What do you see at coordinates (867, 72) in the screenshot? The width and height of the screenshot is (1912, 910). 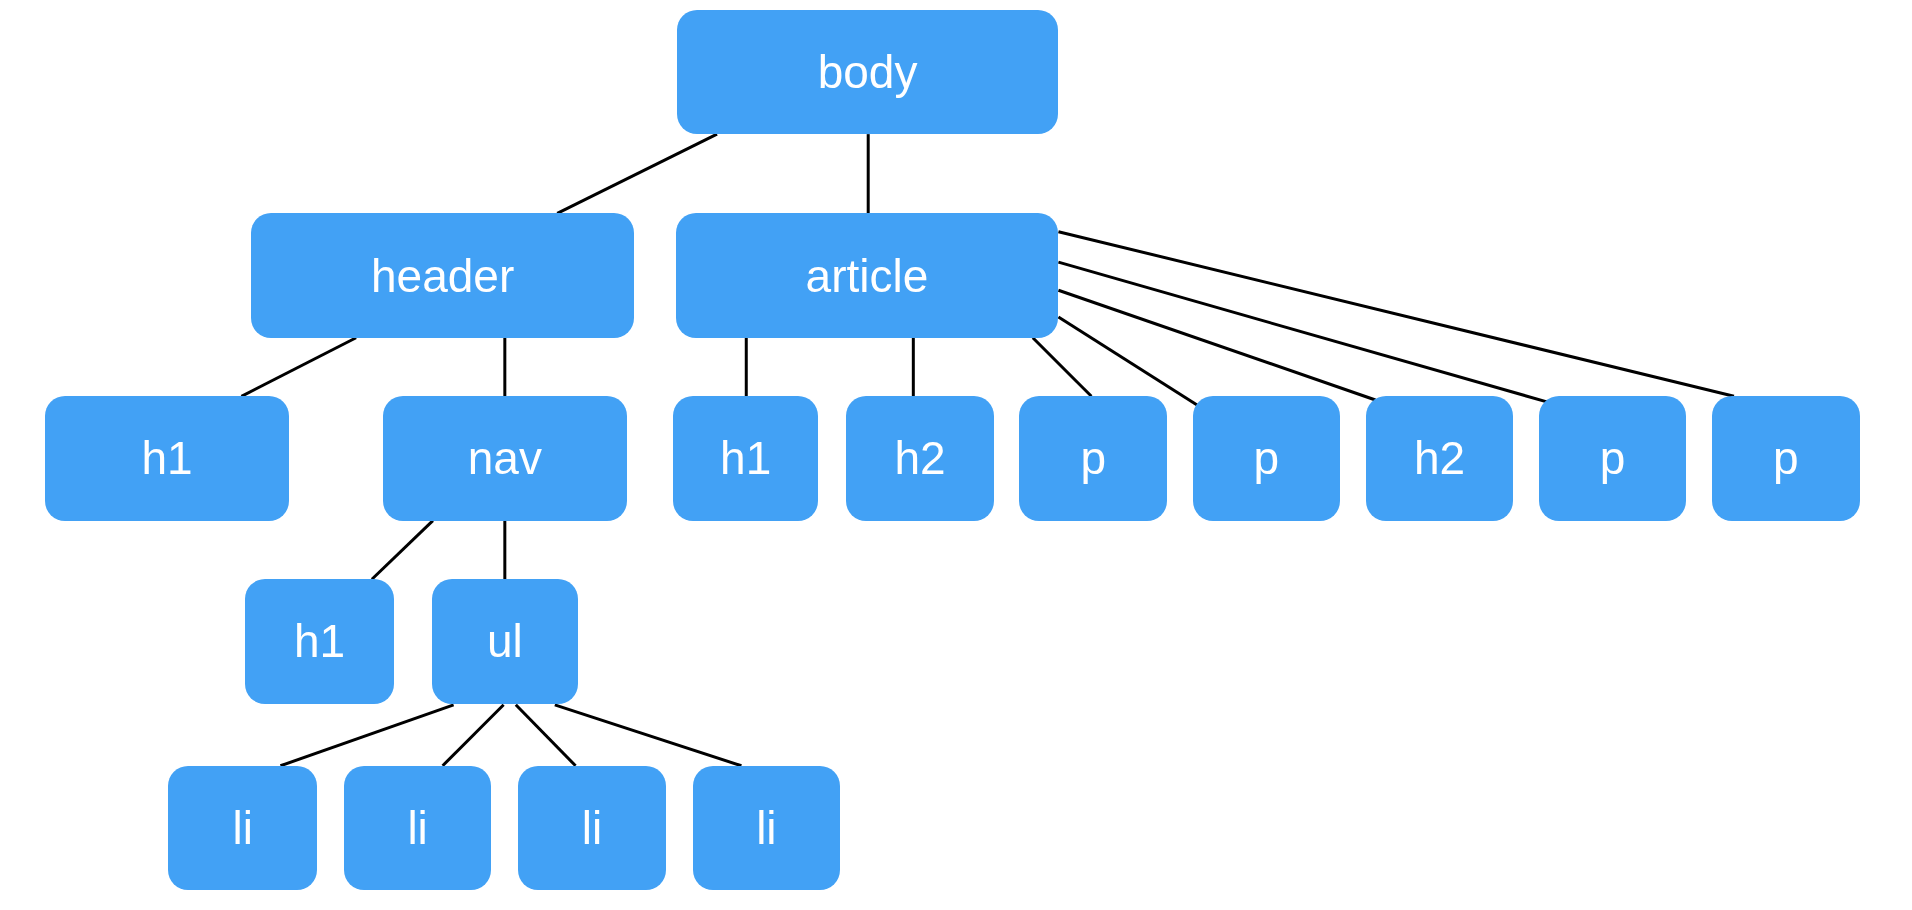 I see `tree-node: body` at bounding box center [867, 72].